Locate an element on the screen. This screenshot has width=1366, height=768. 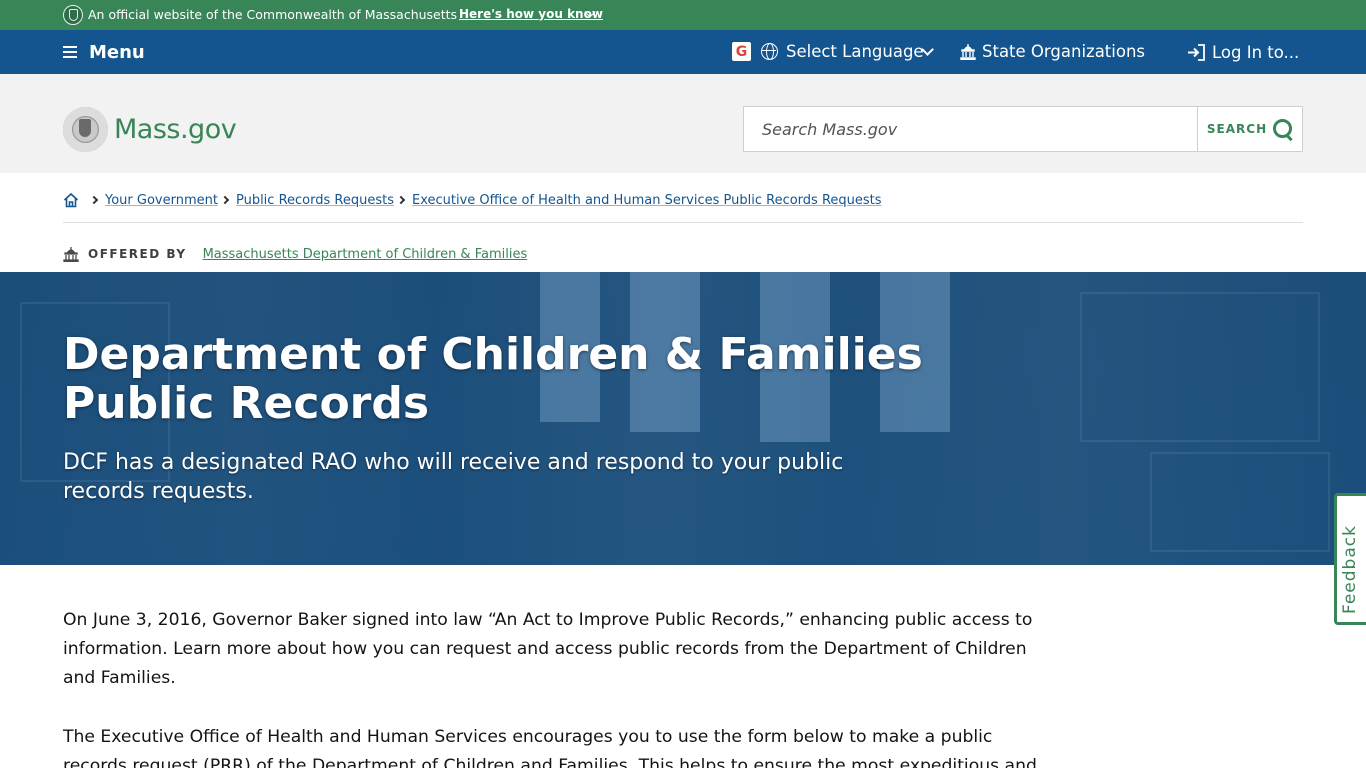
google-translate-icon: G is located at coordinates (741, 51).